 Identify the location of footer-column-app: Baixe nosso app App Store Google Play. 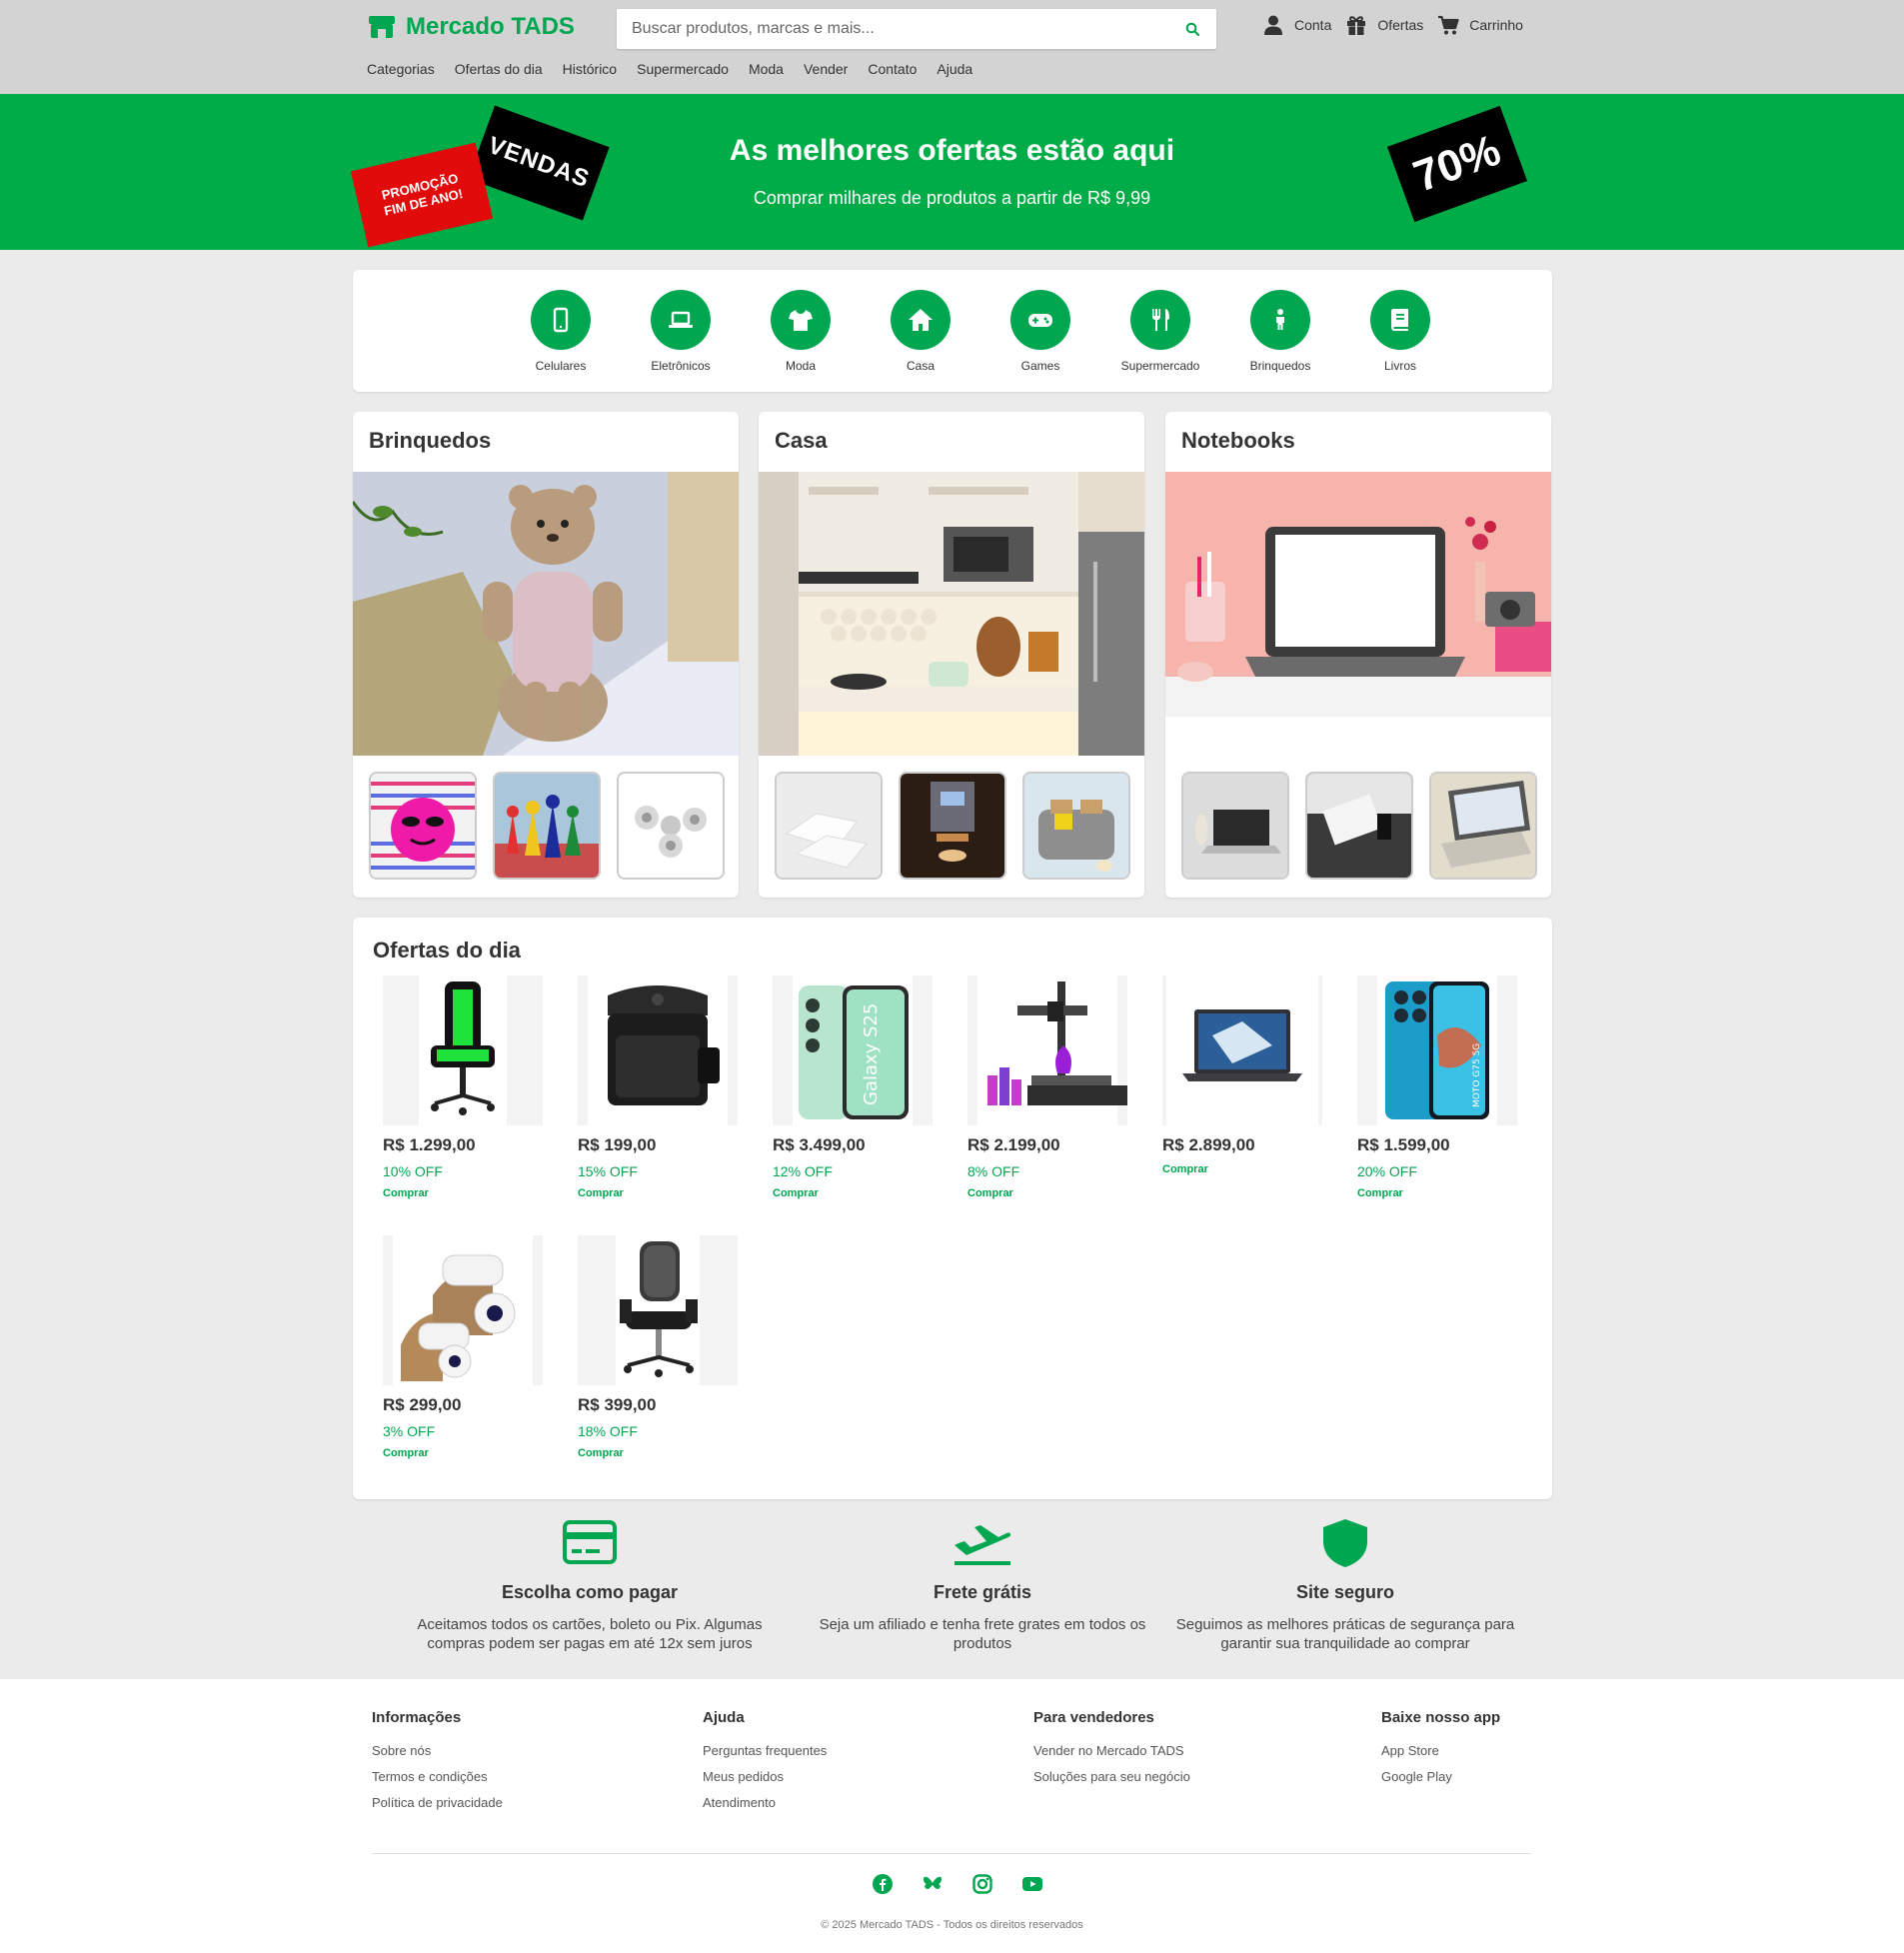
(1440, 1752).